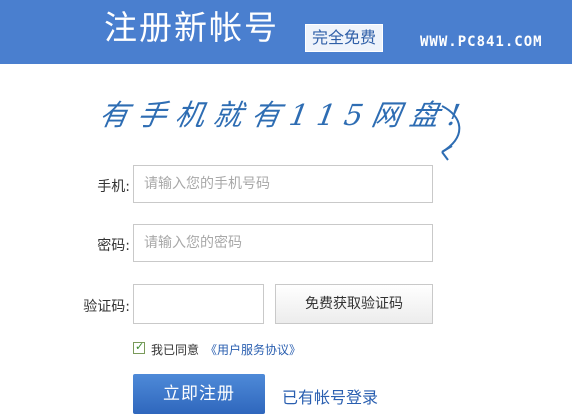  I want to click on captcha-input, so click(198, 304).